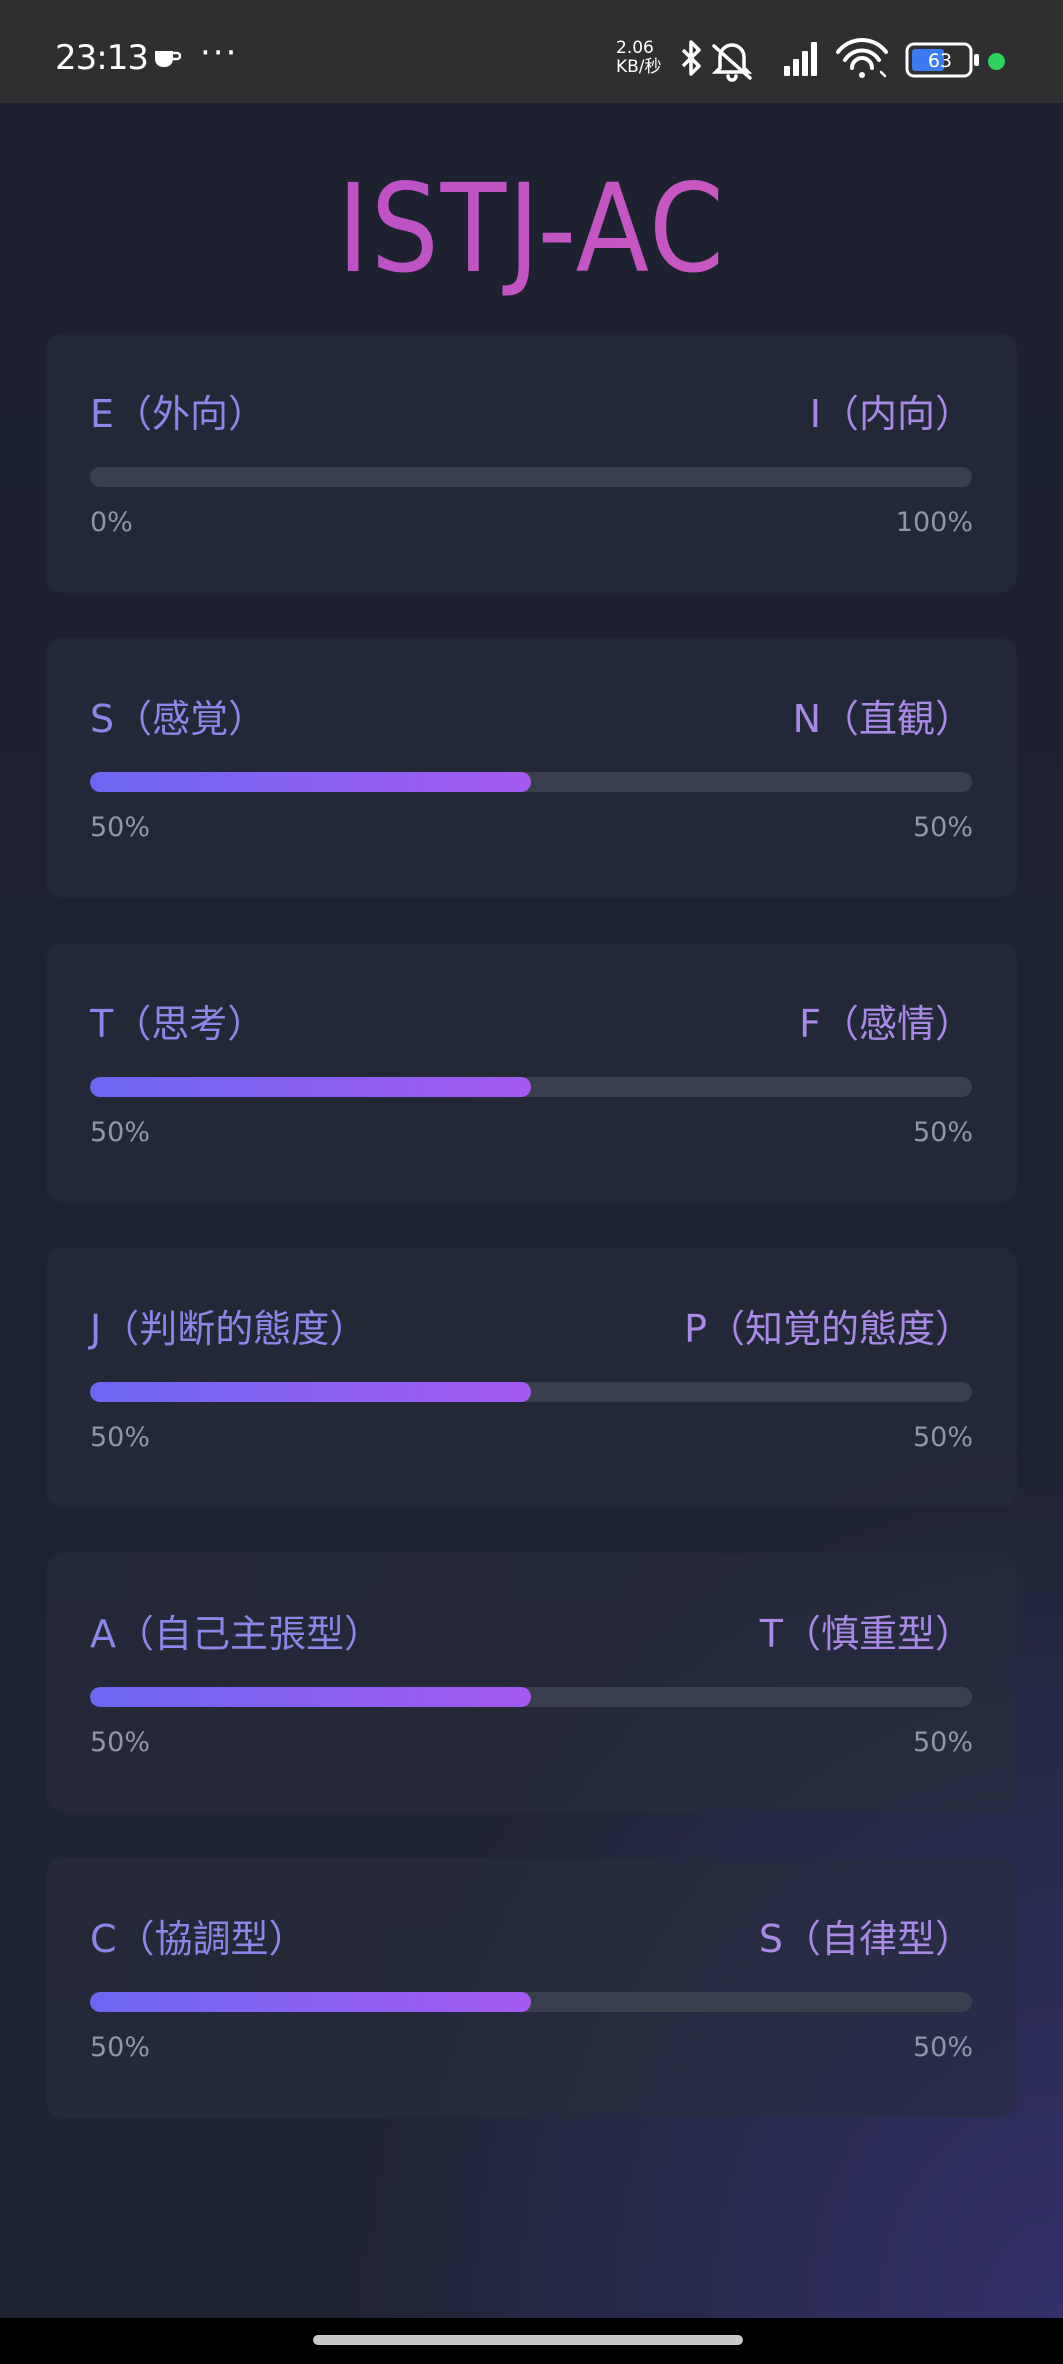 Image resolution: width=1063 pixels, height=2364 pixels. What do you see at coordinates (168, 59) in the screenshot?
I see `cup-icon` at bounding box center [168, 59].